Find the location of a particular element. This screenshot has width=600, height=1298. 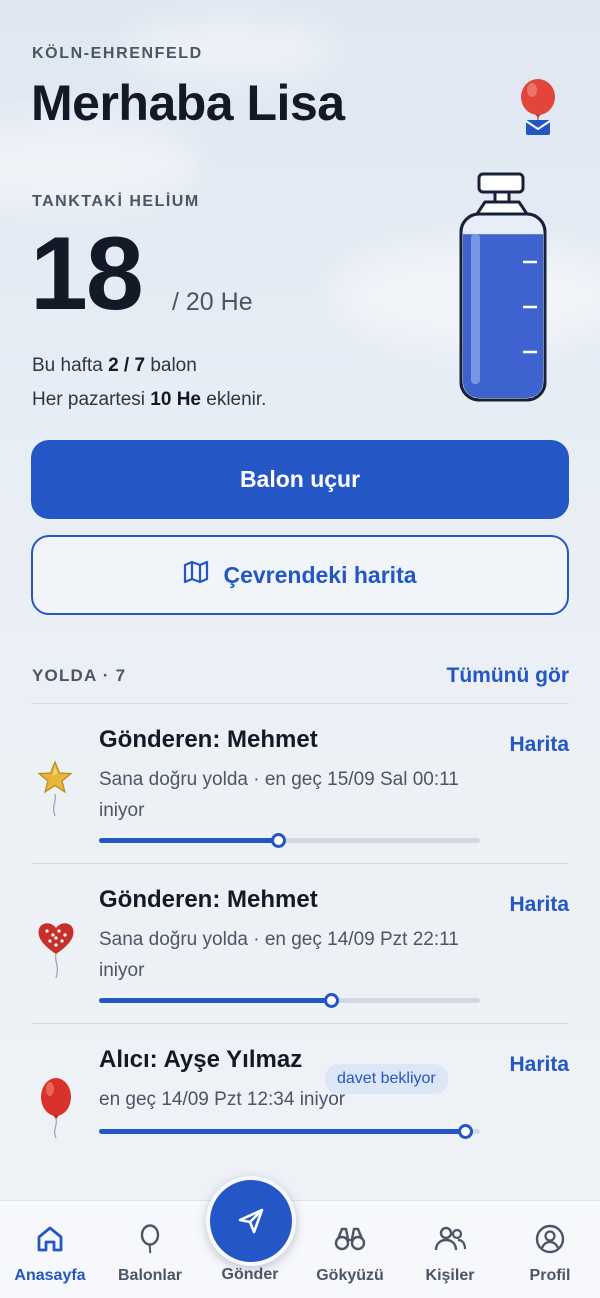

tab-people-label: Kişiler is located at coordinates (450, 1275).